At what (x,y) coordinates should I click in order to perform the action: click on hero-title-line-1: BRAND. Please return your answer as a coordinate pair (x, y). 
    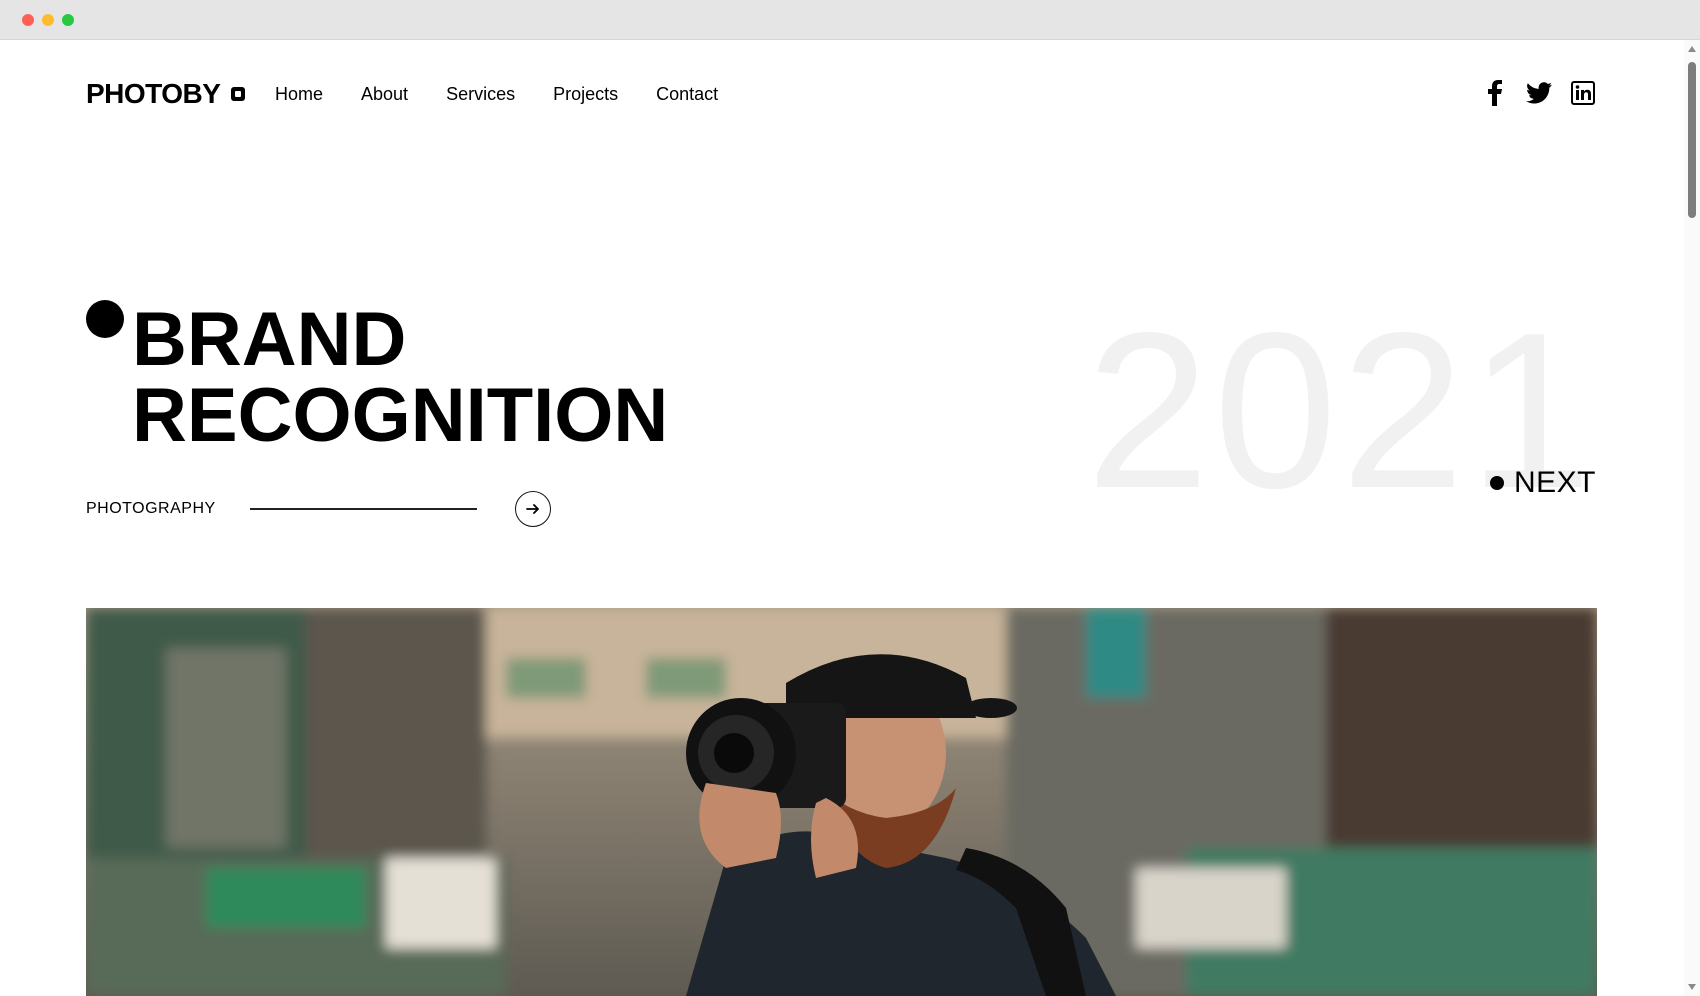
    Looking at the image, I should click on (269, 339).